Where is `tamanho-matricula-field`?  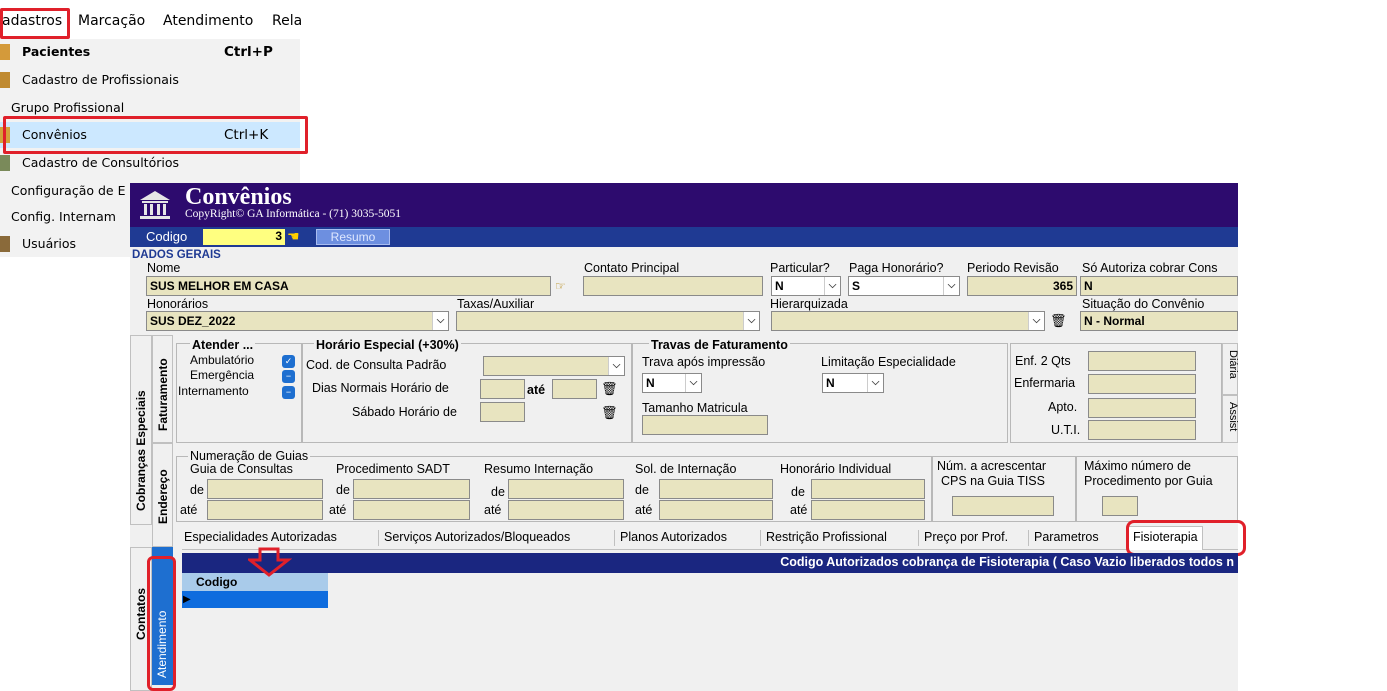
tamanho-matricula-field is located at coordinates (705, 425).